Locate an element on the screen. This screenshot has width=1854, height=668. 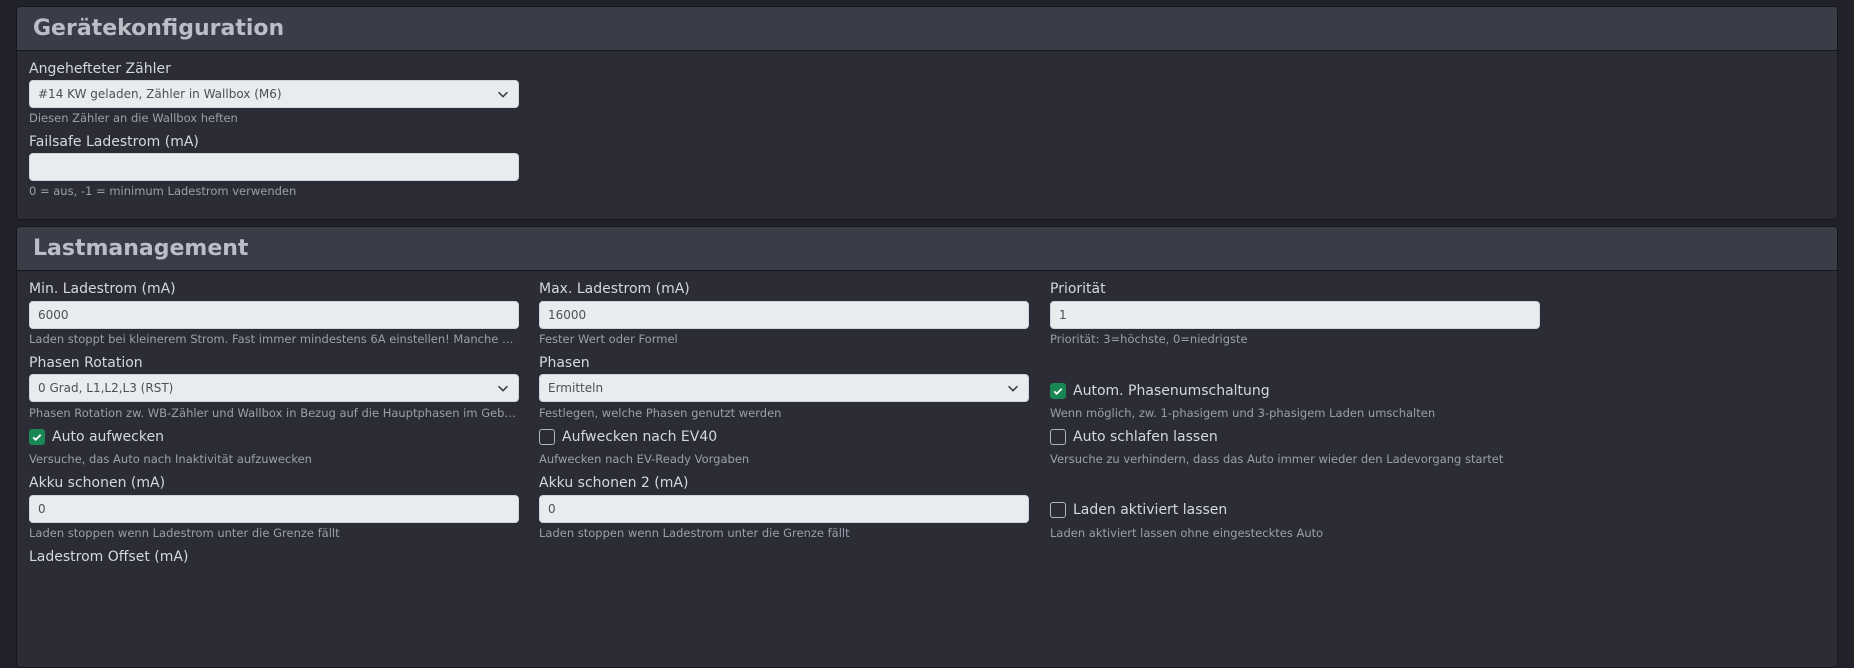
wake-up-label: Auto aufwecken is located at coordinates (108, 437).